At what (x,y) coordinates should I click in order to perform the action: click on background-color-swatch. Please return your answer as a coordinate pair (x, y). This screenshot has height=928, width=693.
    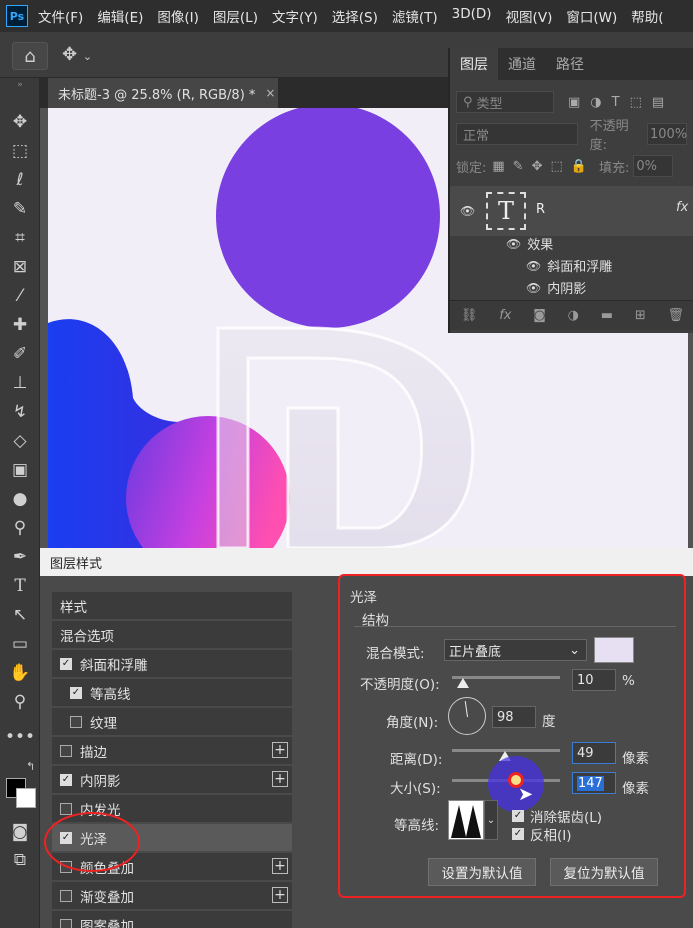
    Looking at the image, I should click on (26, 798).